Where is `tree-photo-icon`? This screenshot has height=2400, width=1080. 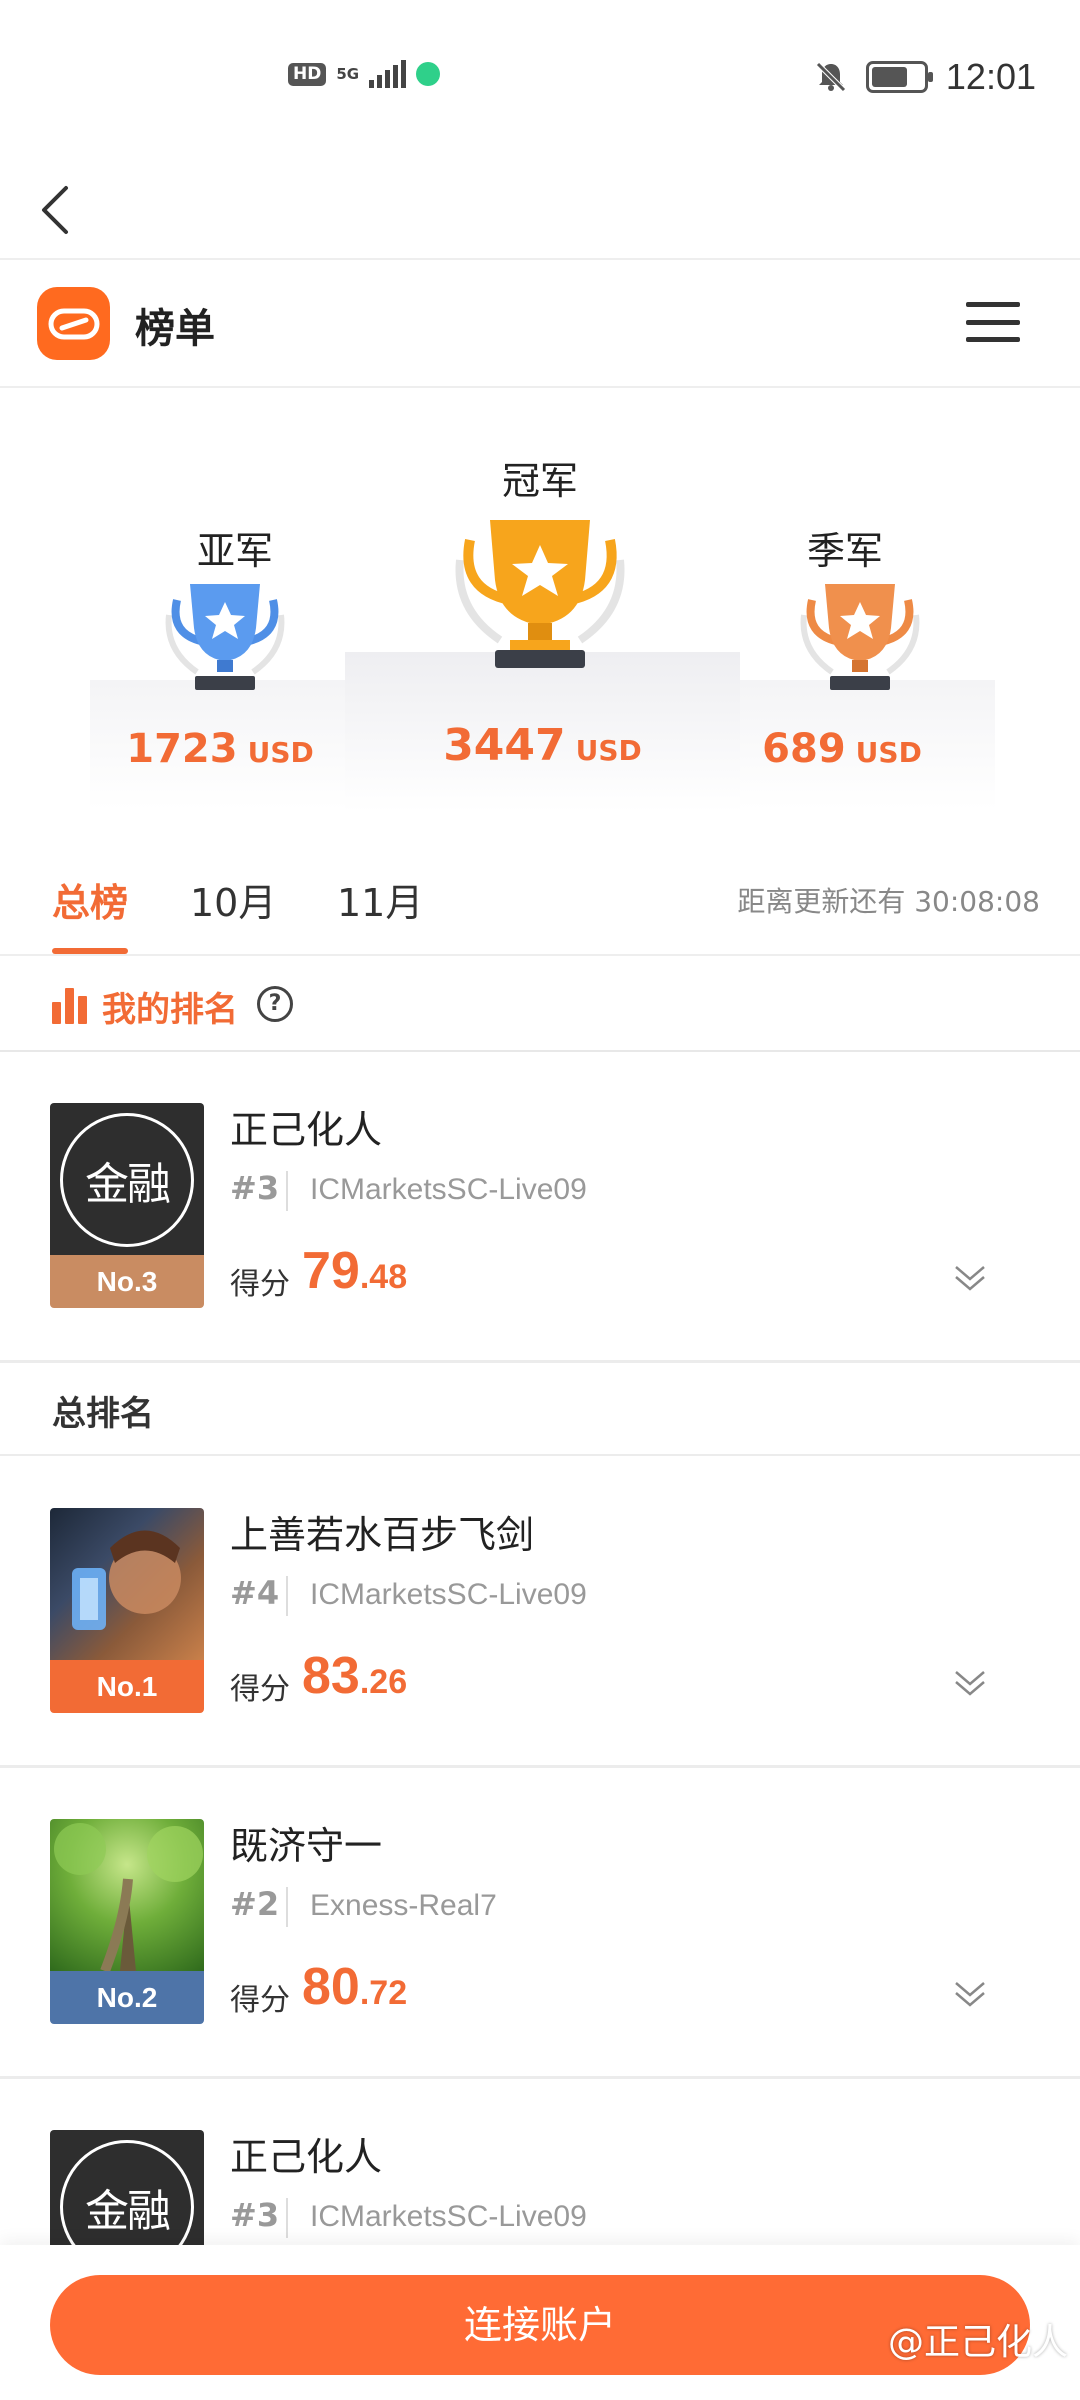
tree-photo-icon is located at coordinates (128, 1898).